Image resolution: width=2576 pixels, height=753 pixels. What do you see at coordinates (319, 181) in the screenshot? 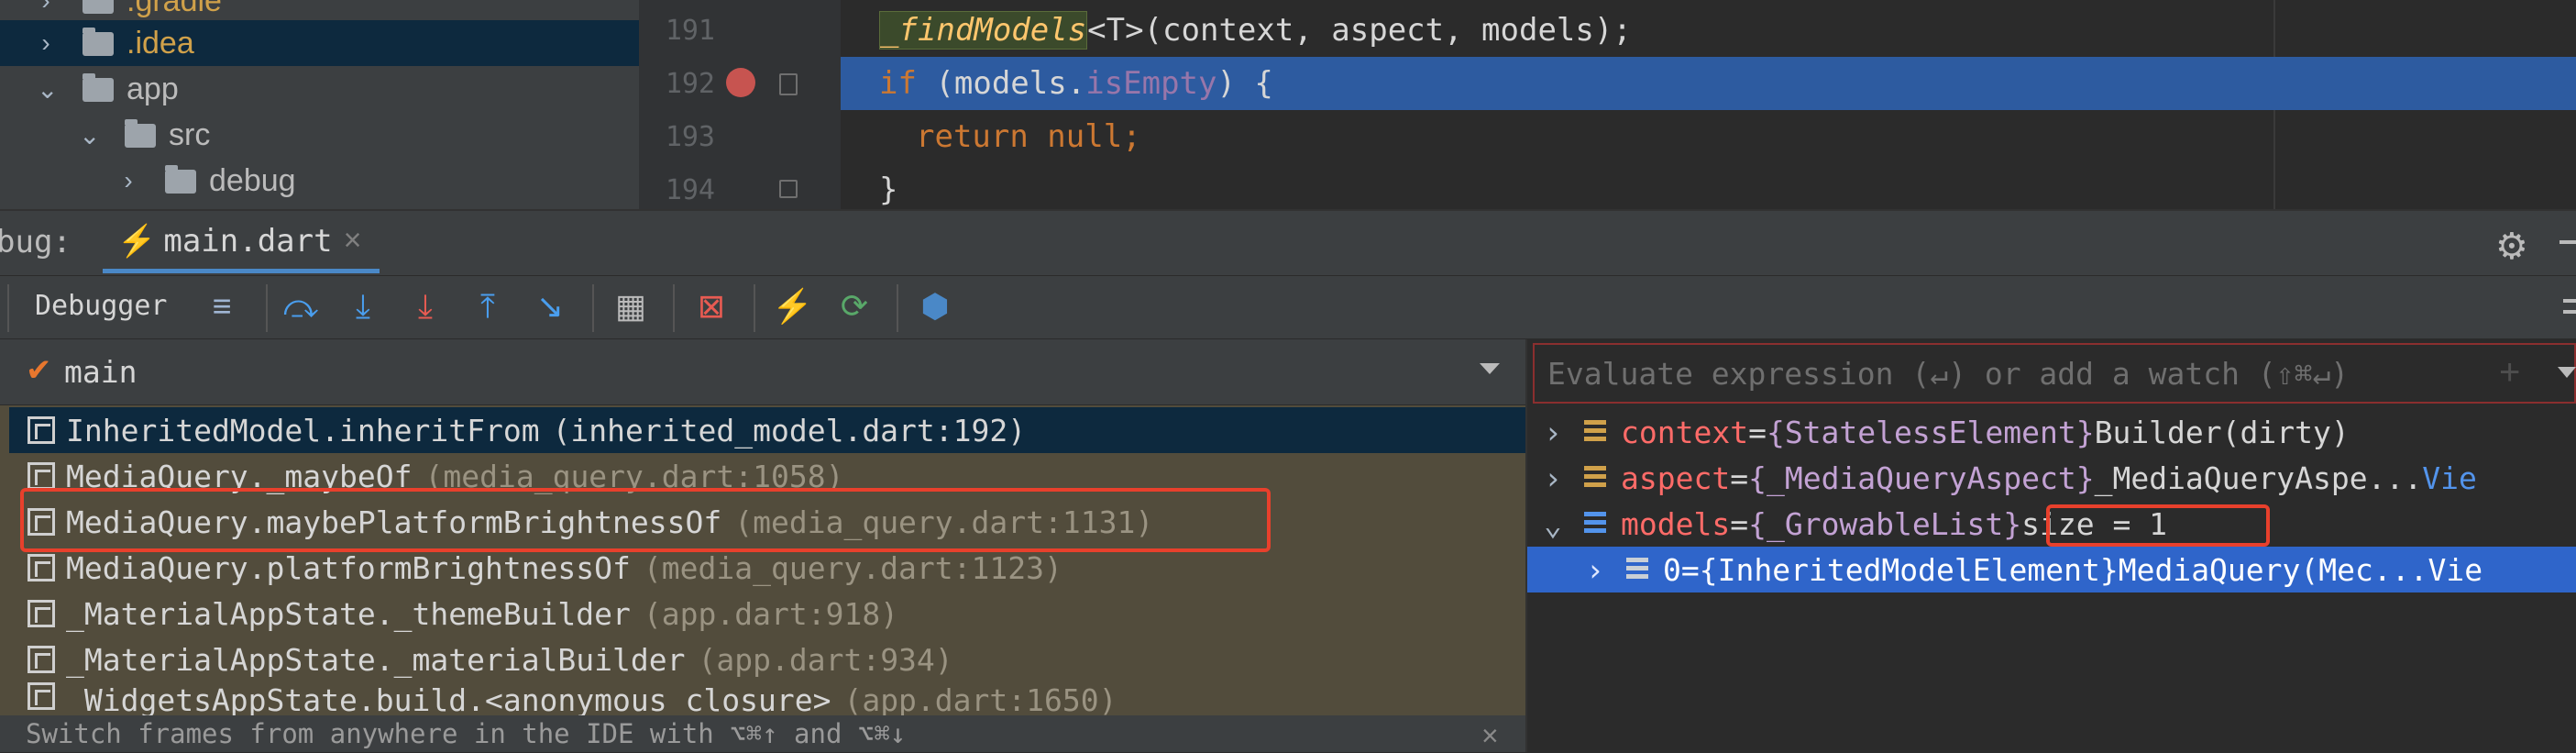
I see `tree-item-debug: › debug` at bounding box center [319, 181].